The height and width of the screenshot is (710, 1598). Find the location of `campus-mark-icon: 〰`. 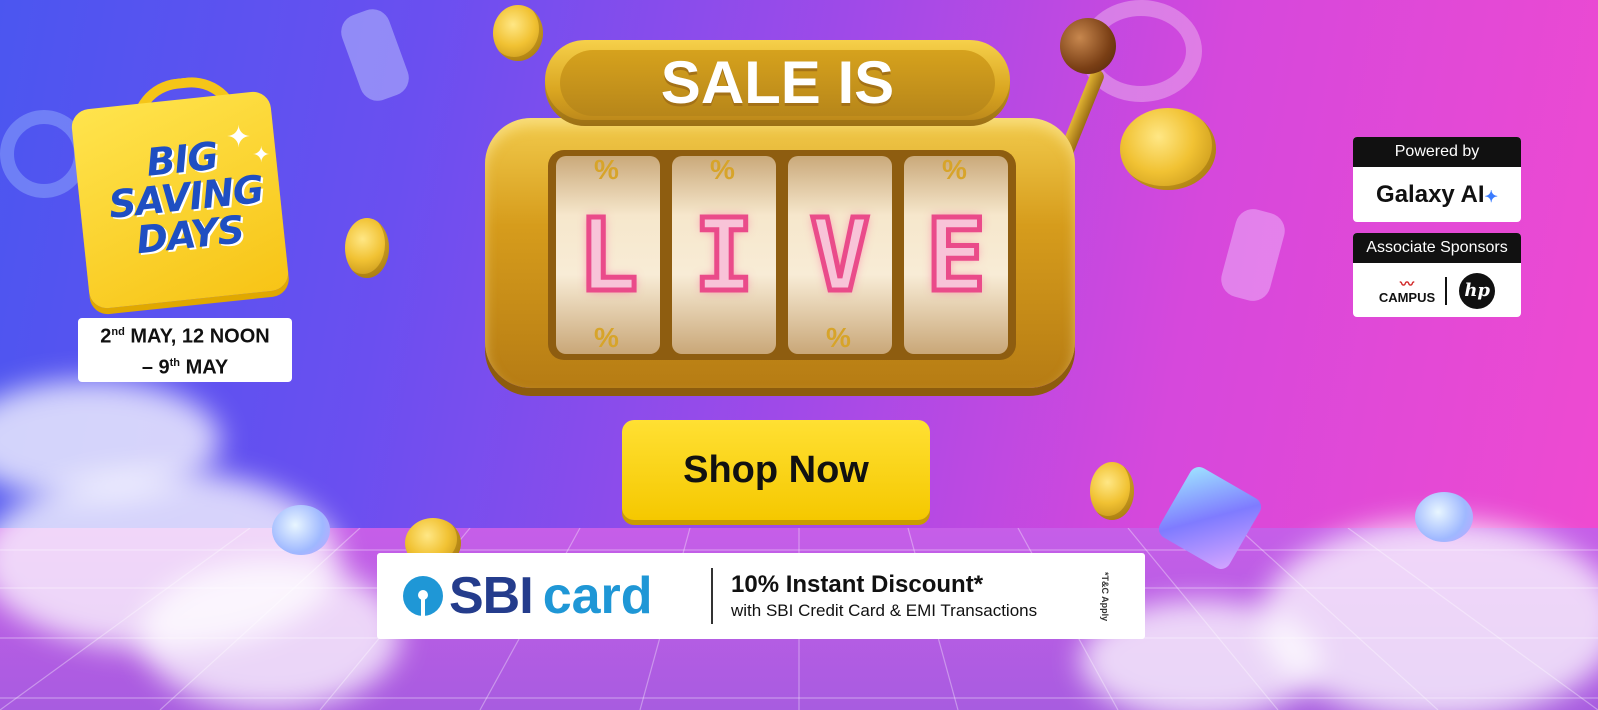

campus-mark-icon: 〰 is located at coordinates (1407, 284).